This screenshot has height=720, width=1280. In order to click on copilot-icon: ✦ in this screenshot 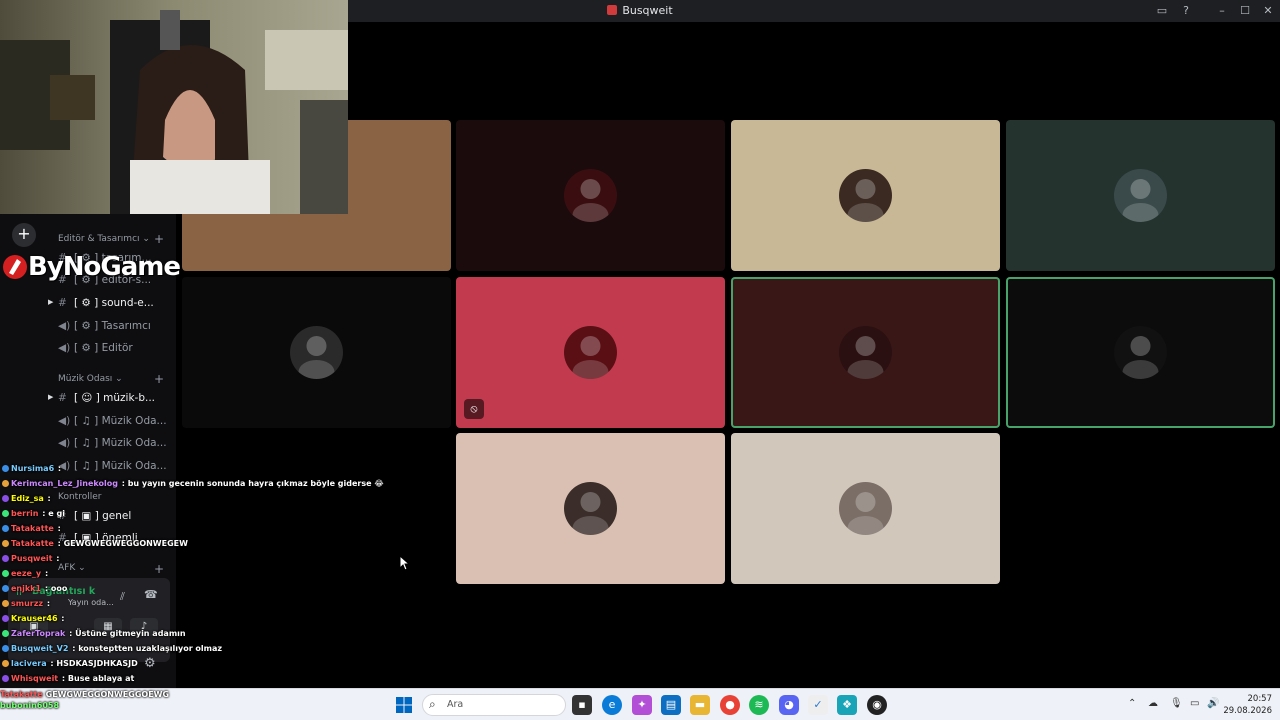, I will do `click(642, 705)`.